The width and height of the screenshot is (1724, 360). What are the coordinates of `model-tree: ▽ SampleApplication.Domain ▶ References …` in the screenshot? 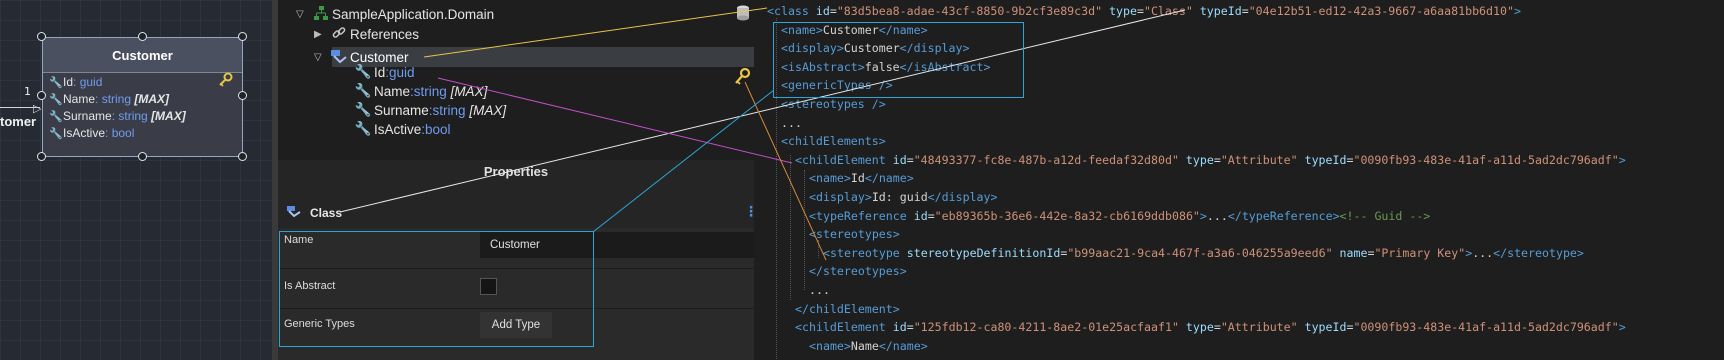 It's located at (516, 80).